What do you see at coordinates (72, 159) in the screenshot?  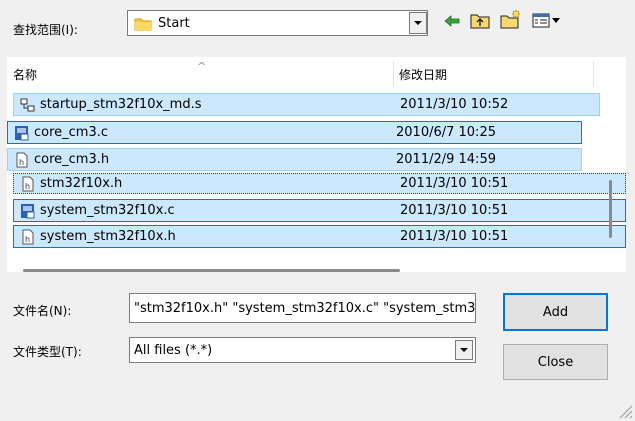 I see `file-name: core_cm3.h` at bounding box center [72, 159].